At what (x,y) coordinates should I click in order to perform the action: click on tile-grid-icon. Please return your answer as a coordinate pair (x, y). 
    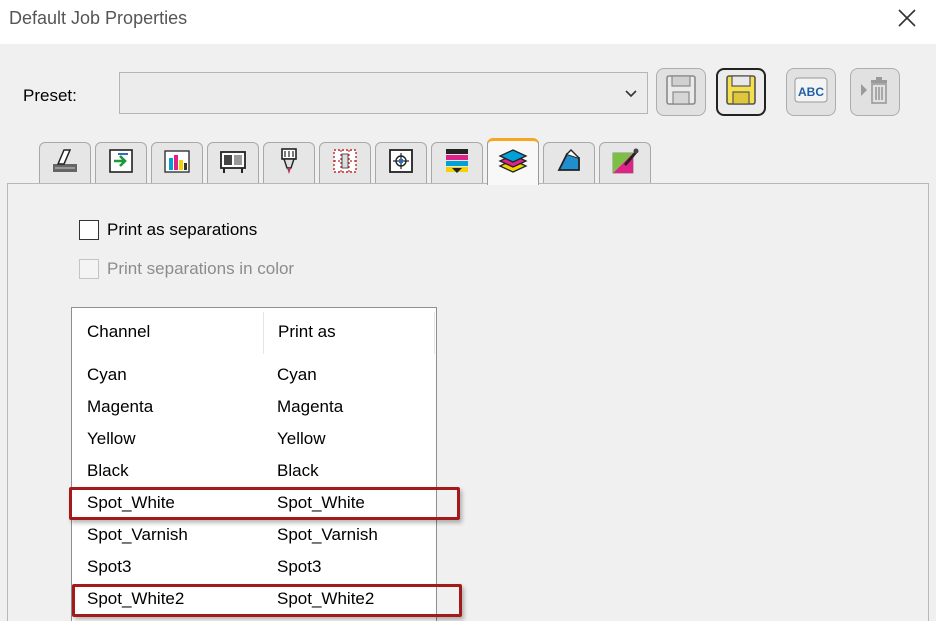
    Looking at the image, I should click on (345, 163).